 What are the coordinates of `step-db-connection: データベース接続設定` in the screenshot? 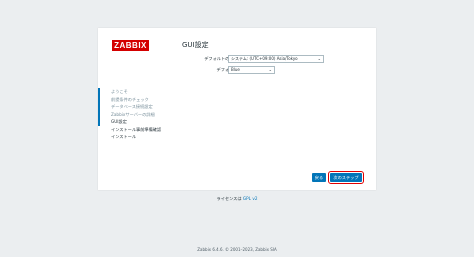 It's located at (138, 107).